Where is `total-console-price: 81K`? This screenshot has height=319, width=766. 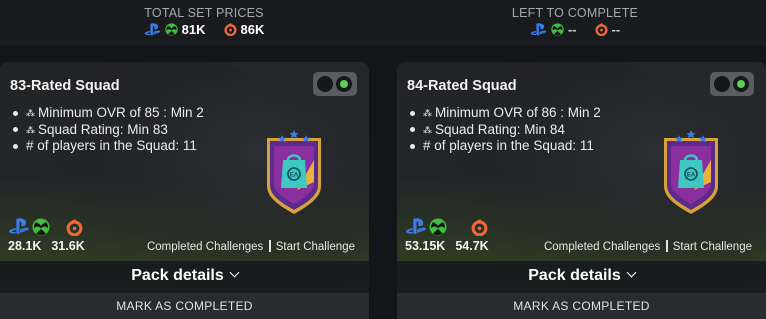
total-console-price: 81K is located at coordinates (193, 29).